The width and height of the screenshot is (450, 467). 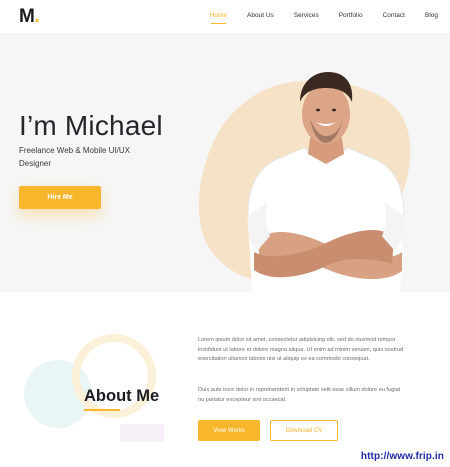 What do you see at coordinates (75, 157) in the screenshot?
I see `hero-subtitle: Freelance Web & Mobile UI/UX Designer` at bounding box center [75, 157].